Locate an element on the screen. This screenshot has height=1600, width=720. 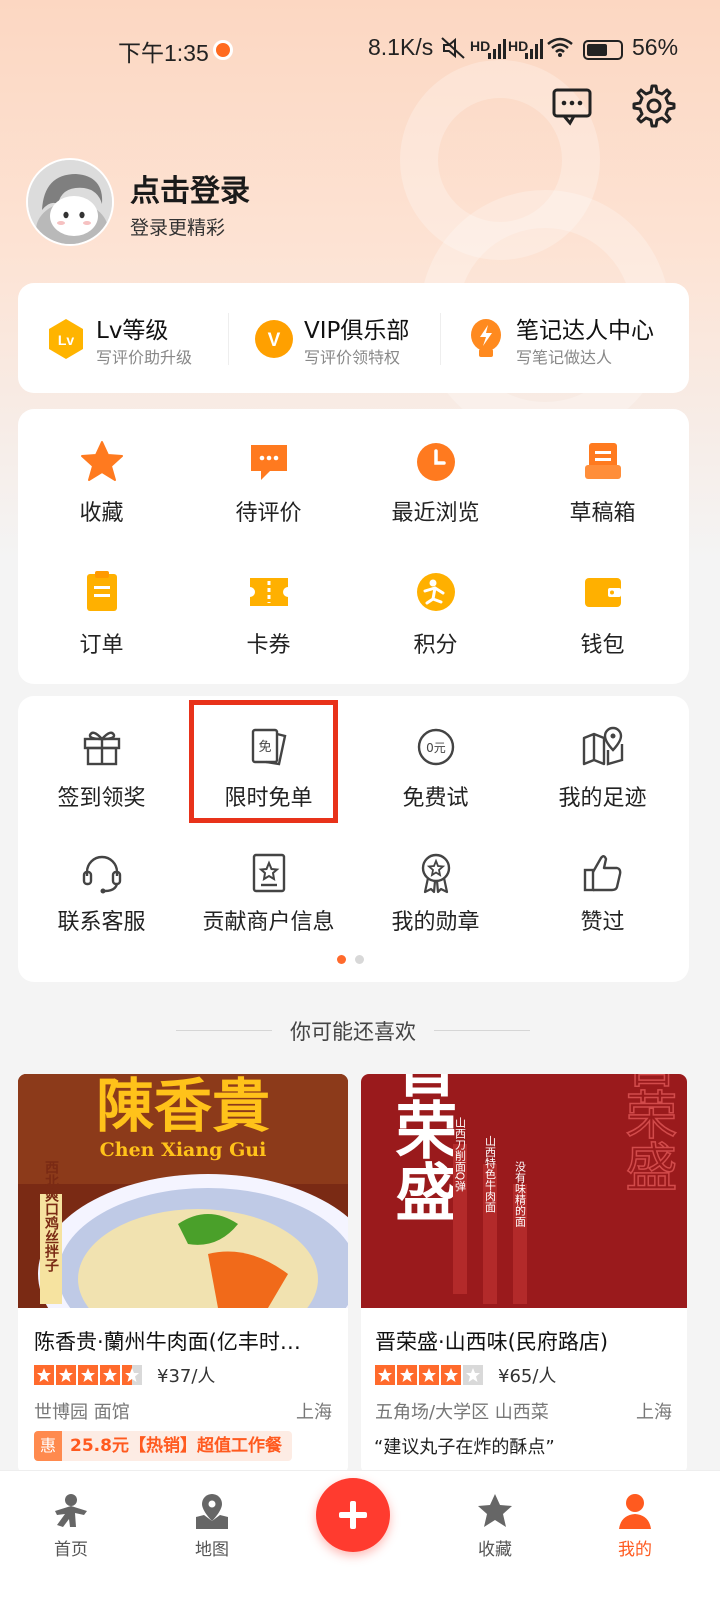
login-title: 点击登录 is located at coordinates (190, 188).